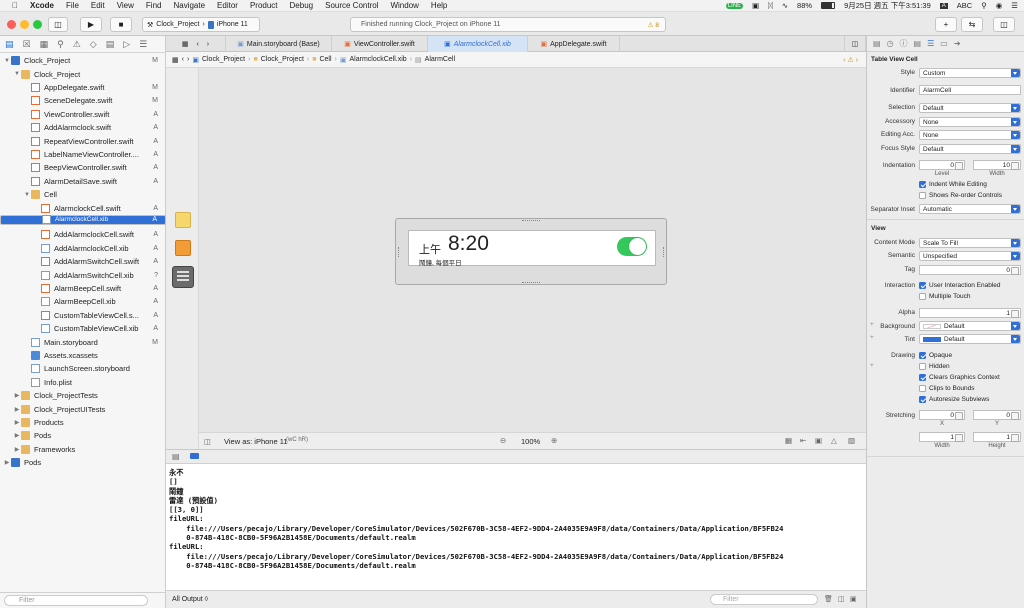  I want to click on battery-percent: 88%, so click(804, 5).